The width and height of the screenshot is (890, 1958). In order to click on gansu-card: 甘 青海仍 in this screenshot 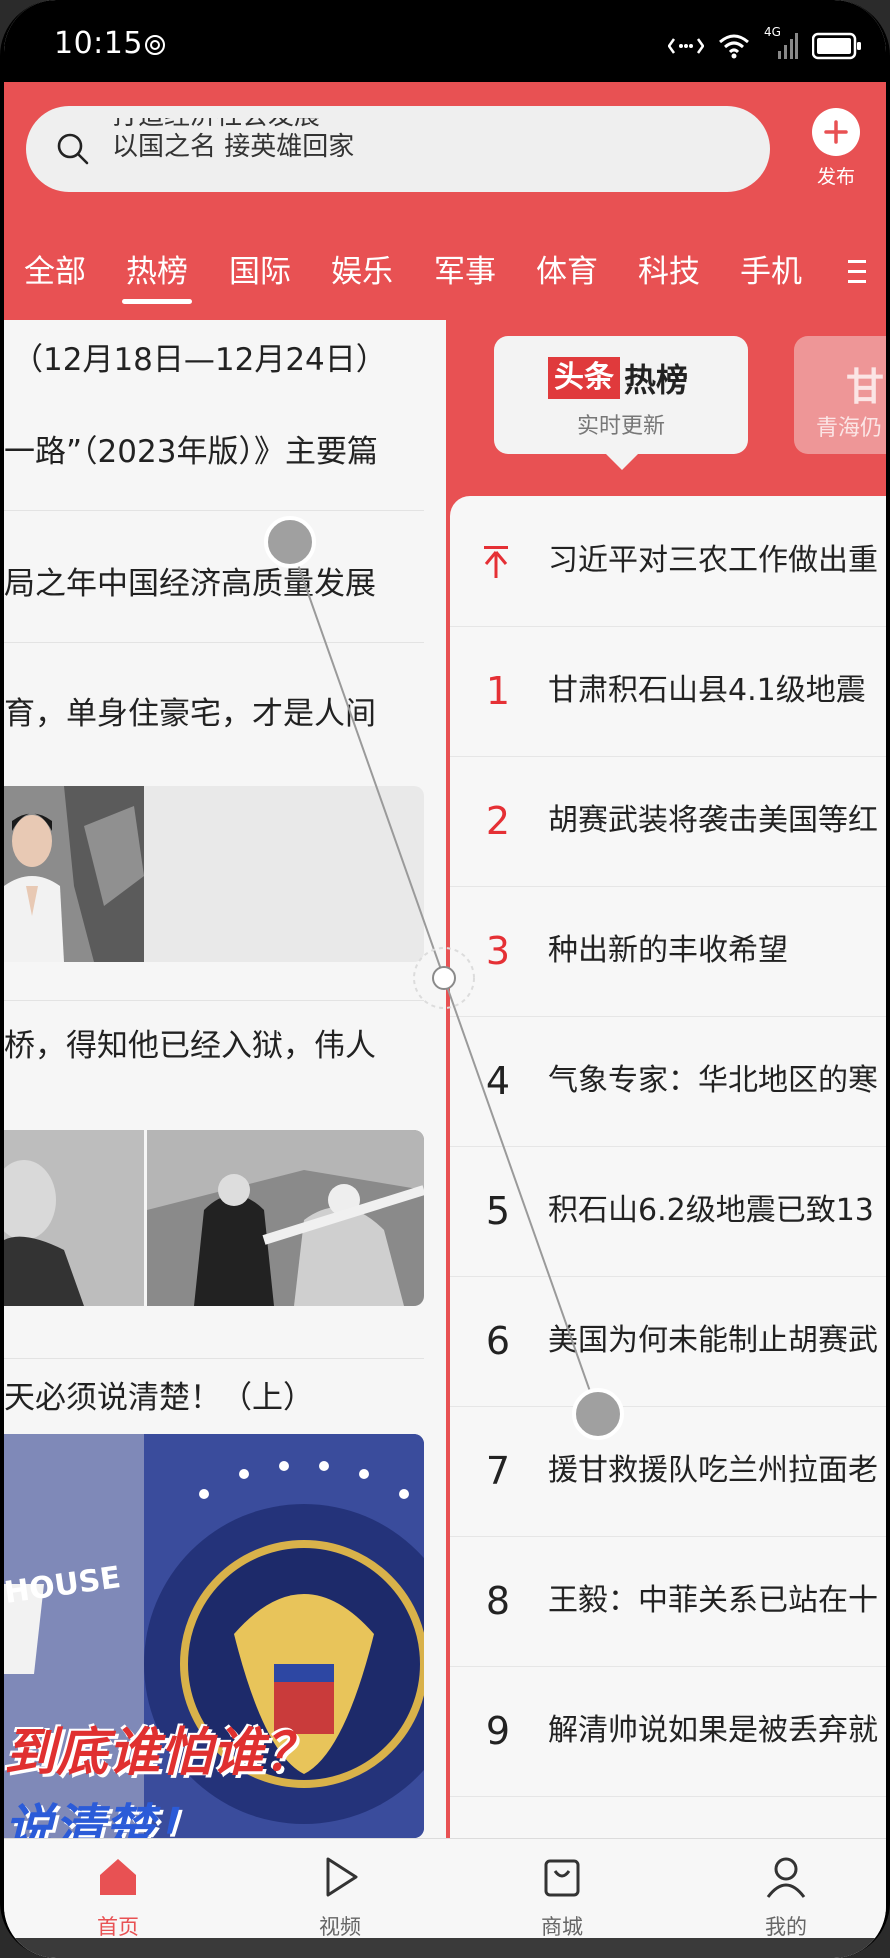, I will do `click(840, 395)`.